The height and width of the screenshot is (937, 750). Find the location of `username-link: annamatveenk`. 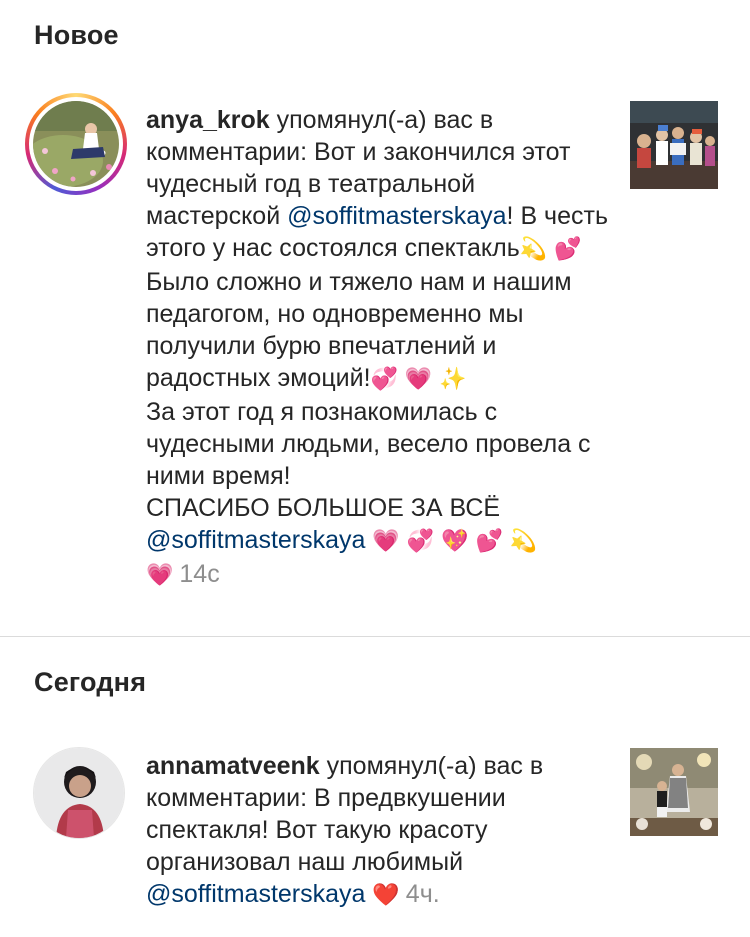

username-link: annamatveenk is located at coordinates (233, 766).